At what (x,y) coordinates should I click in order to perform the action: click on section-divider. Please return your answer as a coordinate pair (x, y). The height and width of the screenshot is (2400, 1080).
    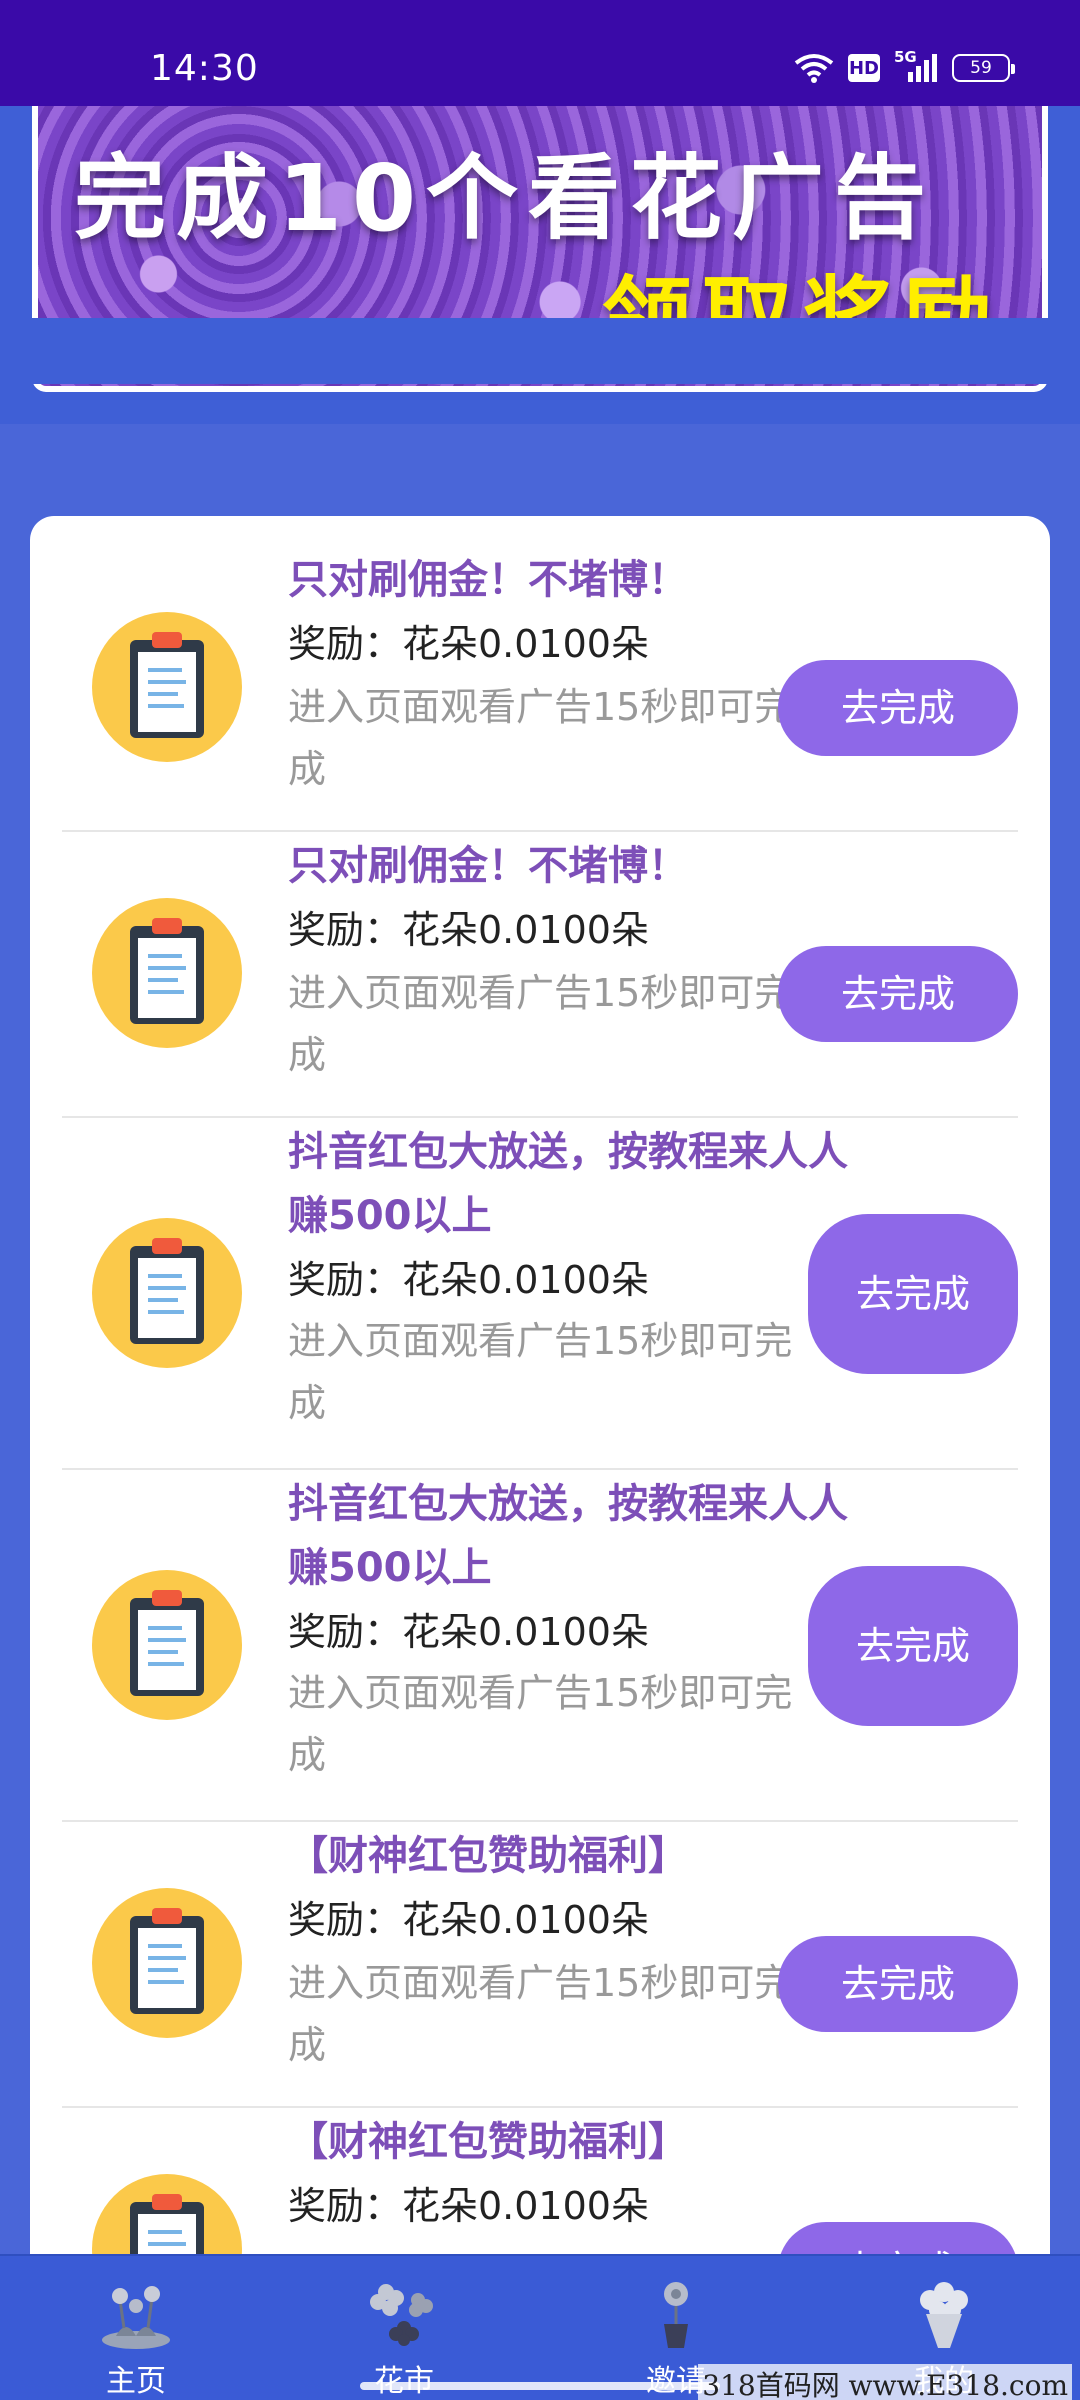
    Looking at the image, I should click on (540, 351).